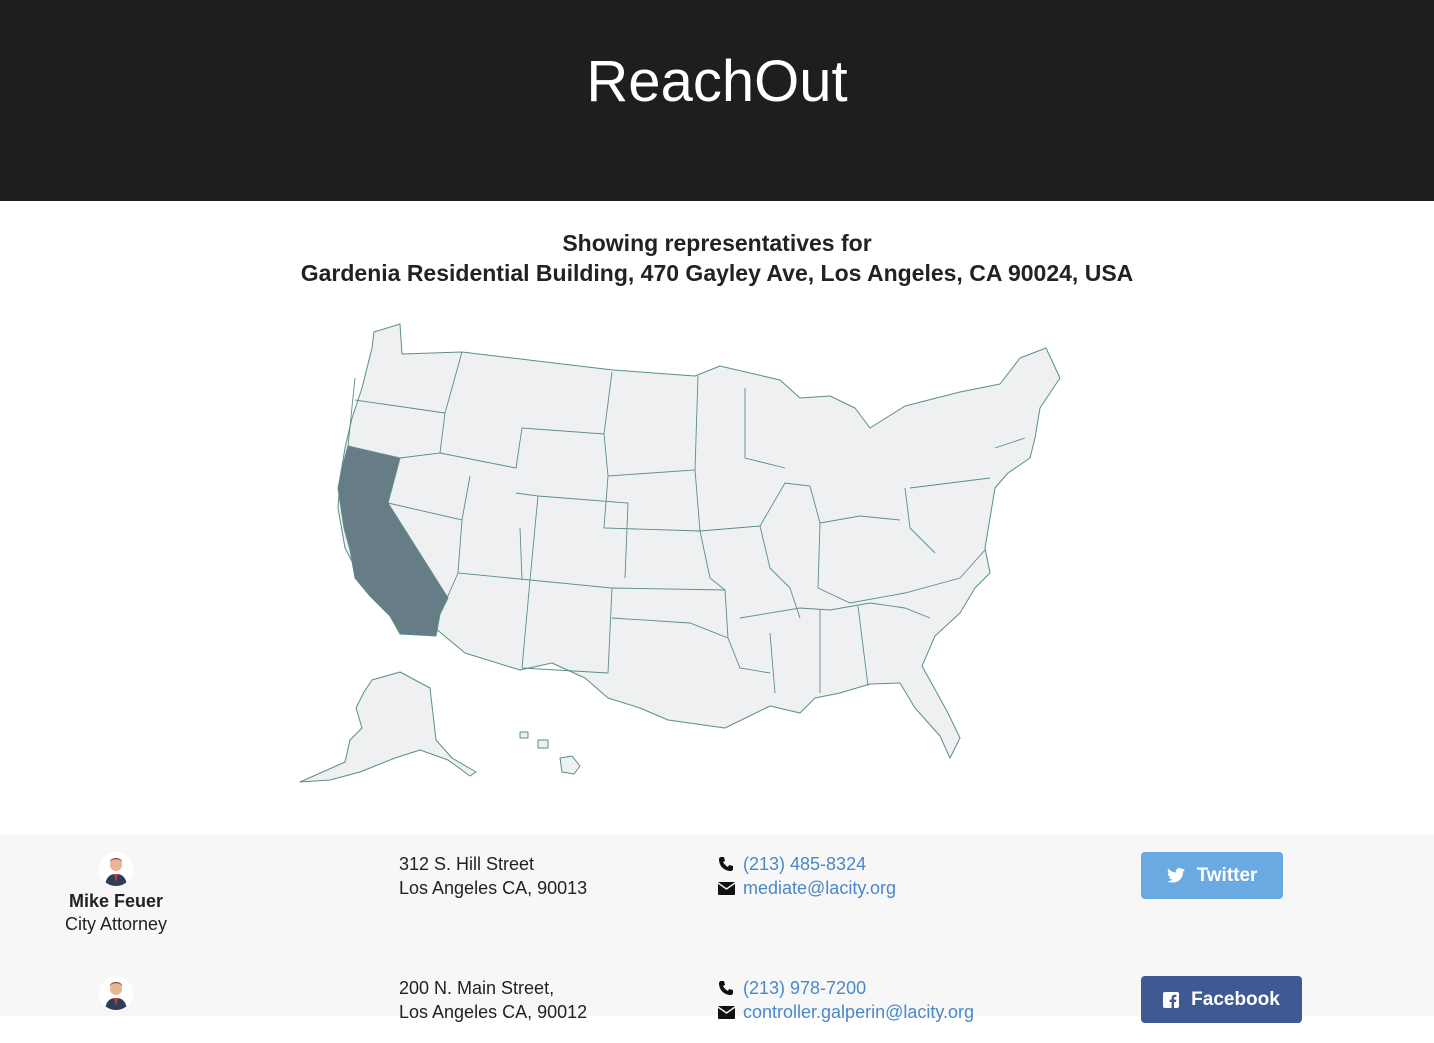 The width and height of the screenshot is (1434, 1043). Describe the element at coordinates (493, 888) in the screenshot. I see `address-line: Los Angeles CA, 90013` at that location.